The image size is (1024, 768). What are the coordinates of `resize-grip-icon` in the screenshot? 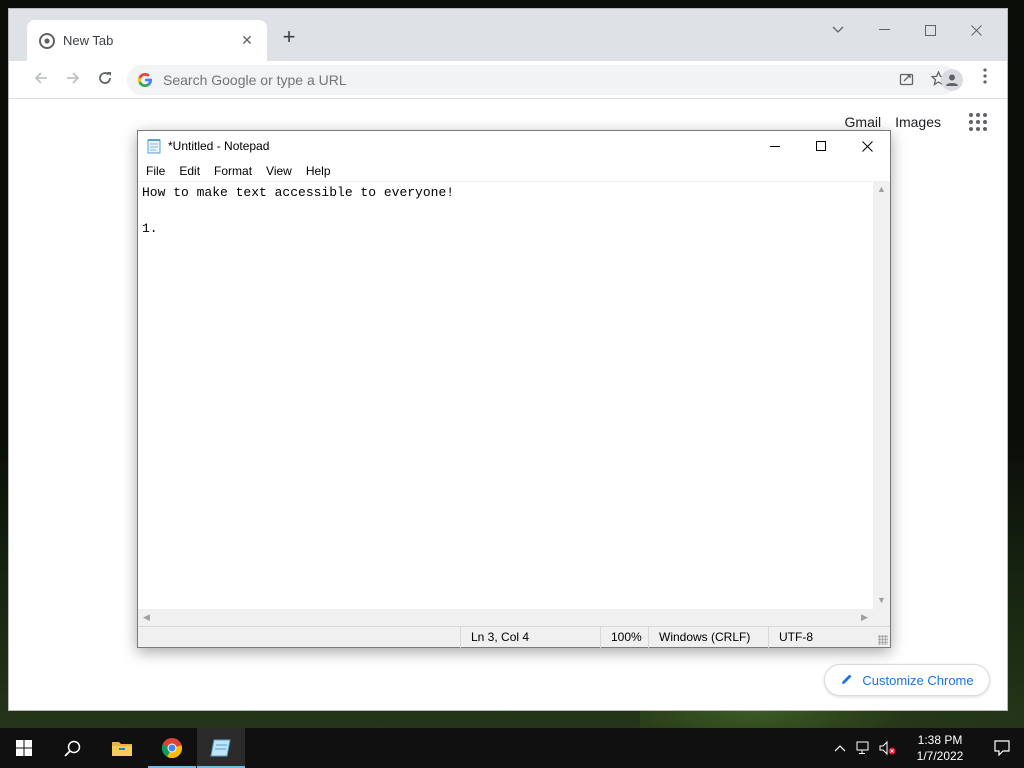 It's located at (883, 640).